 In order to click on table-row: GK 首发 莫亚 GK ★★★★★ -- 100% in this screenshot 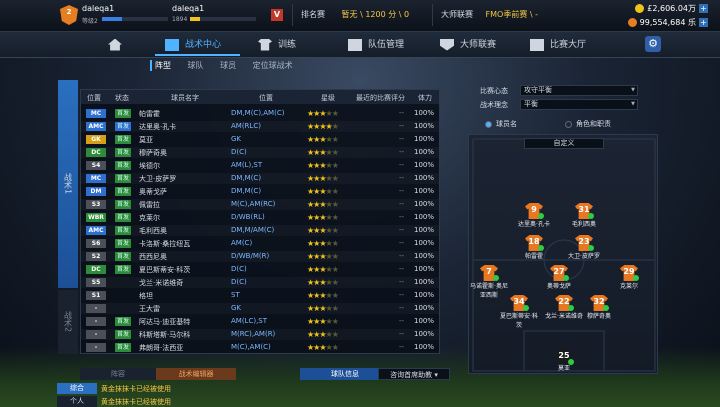, I will do `click(260, 139)`.